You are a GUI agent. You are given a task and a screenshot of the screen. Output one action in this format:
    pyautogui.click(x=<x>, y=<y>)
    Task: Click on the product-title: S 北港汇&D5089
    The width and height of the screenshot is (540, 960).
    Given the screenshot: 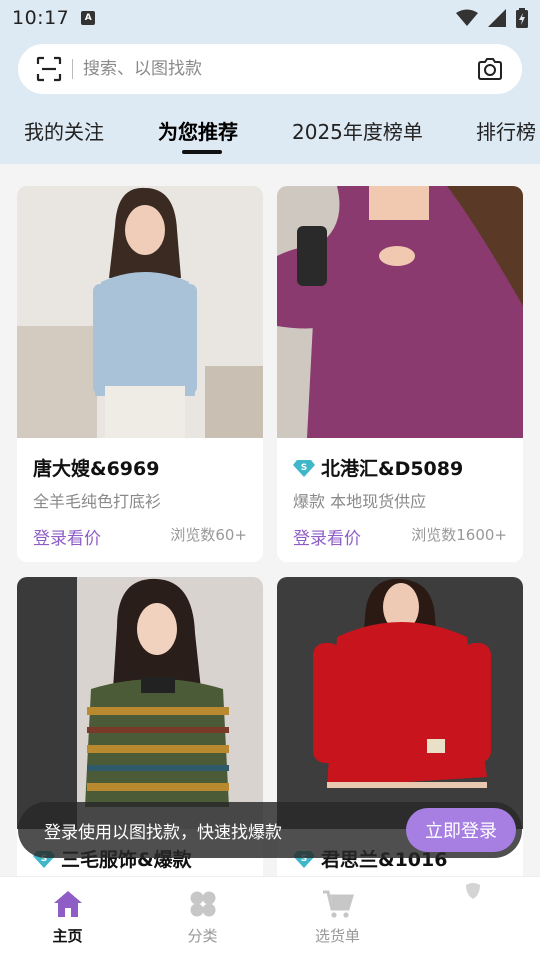 What is the action you would take?
    pyautogui.click(x=378, y=467)
    